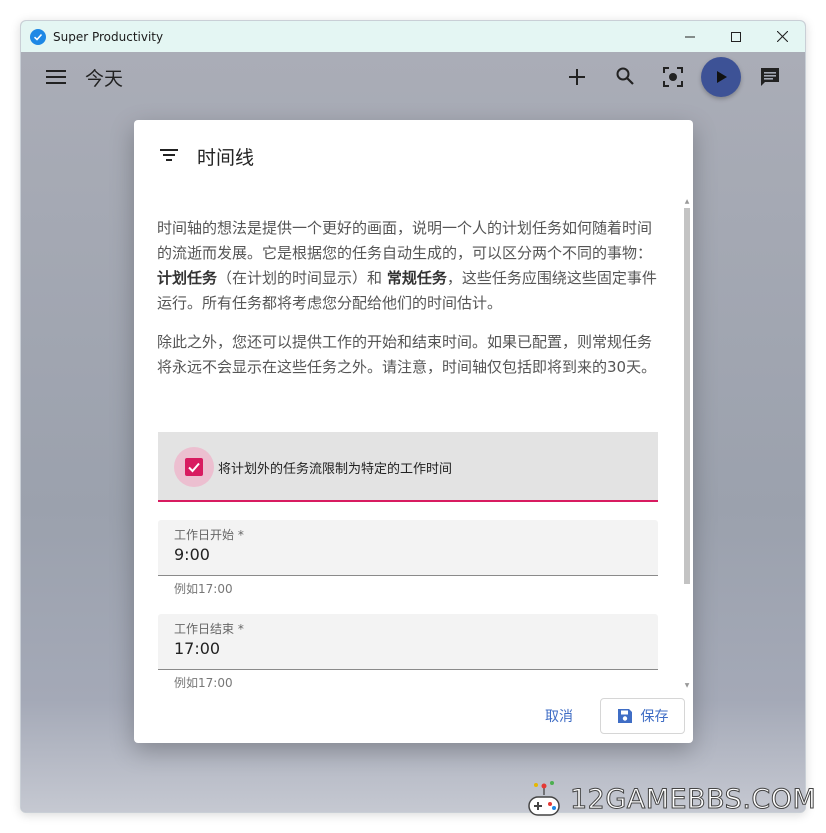 The image size is (826, 833). Describe the element at coordinates (625, 76) in the screenshot. I see `search-icon` at that location.